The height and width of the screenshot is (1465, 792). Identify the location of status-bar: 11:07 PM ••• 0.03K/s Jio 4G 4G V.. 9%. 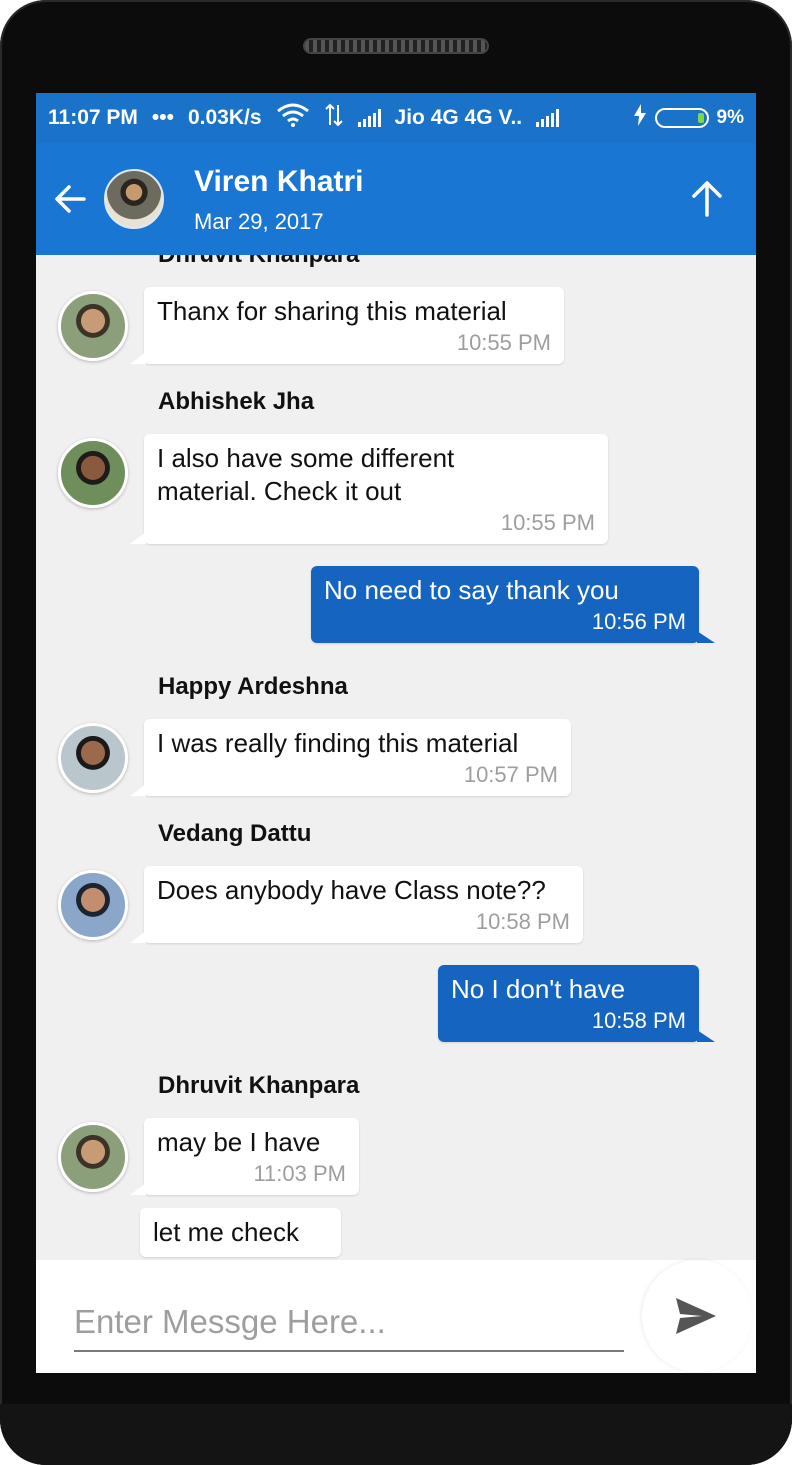
(396, 118).